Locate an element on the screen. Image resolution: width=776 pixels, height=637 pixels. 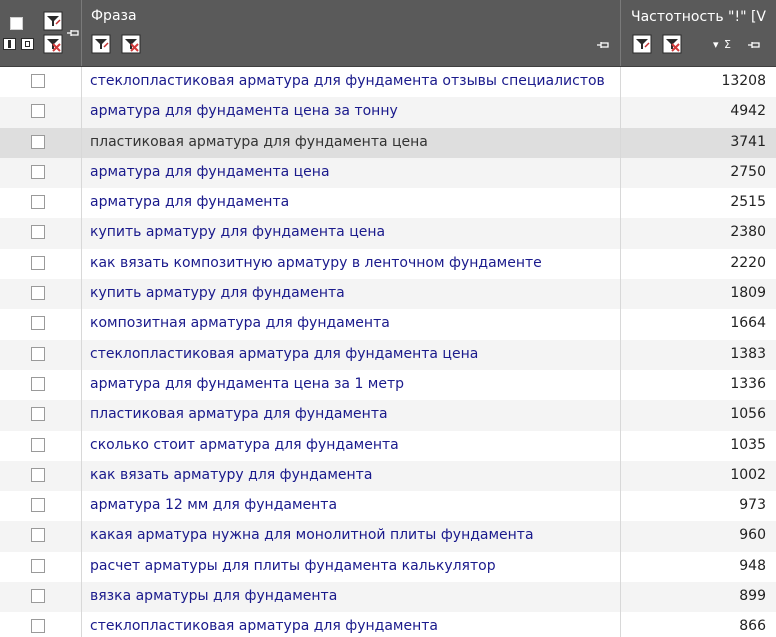
table-row: арматура для фундамента 2515 is located at coordinates (388, 203).